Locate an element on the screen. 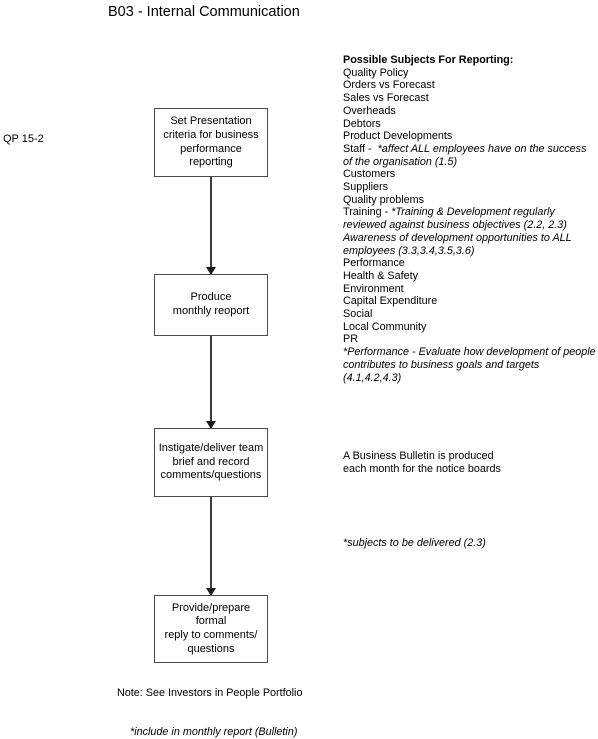 This screenshot has height=739, width=598. flow-box-line: Produce is located at coordinates (211, 297).